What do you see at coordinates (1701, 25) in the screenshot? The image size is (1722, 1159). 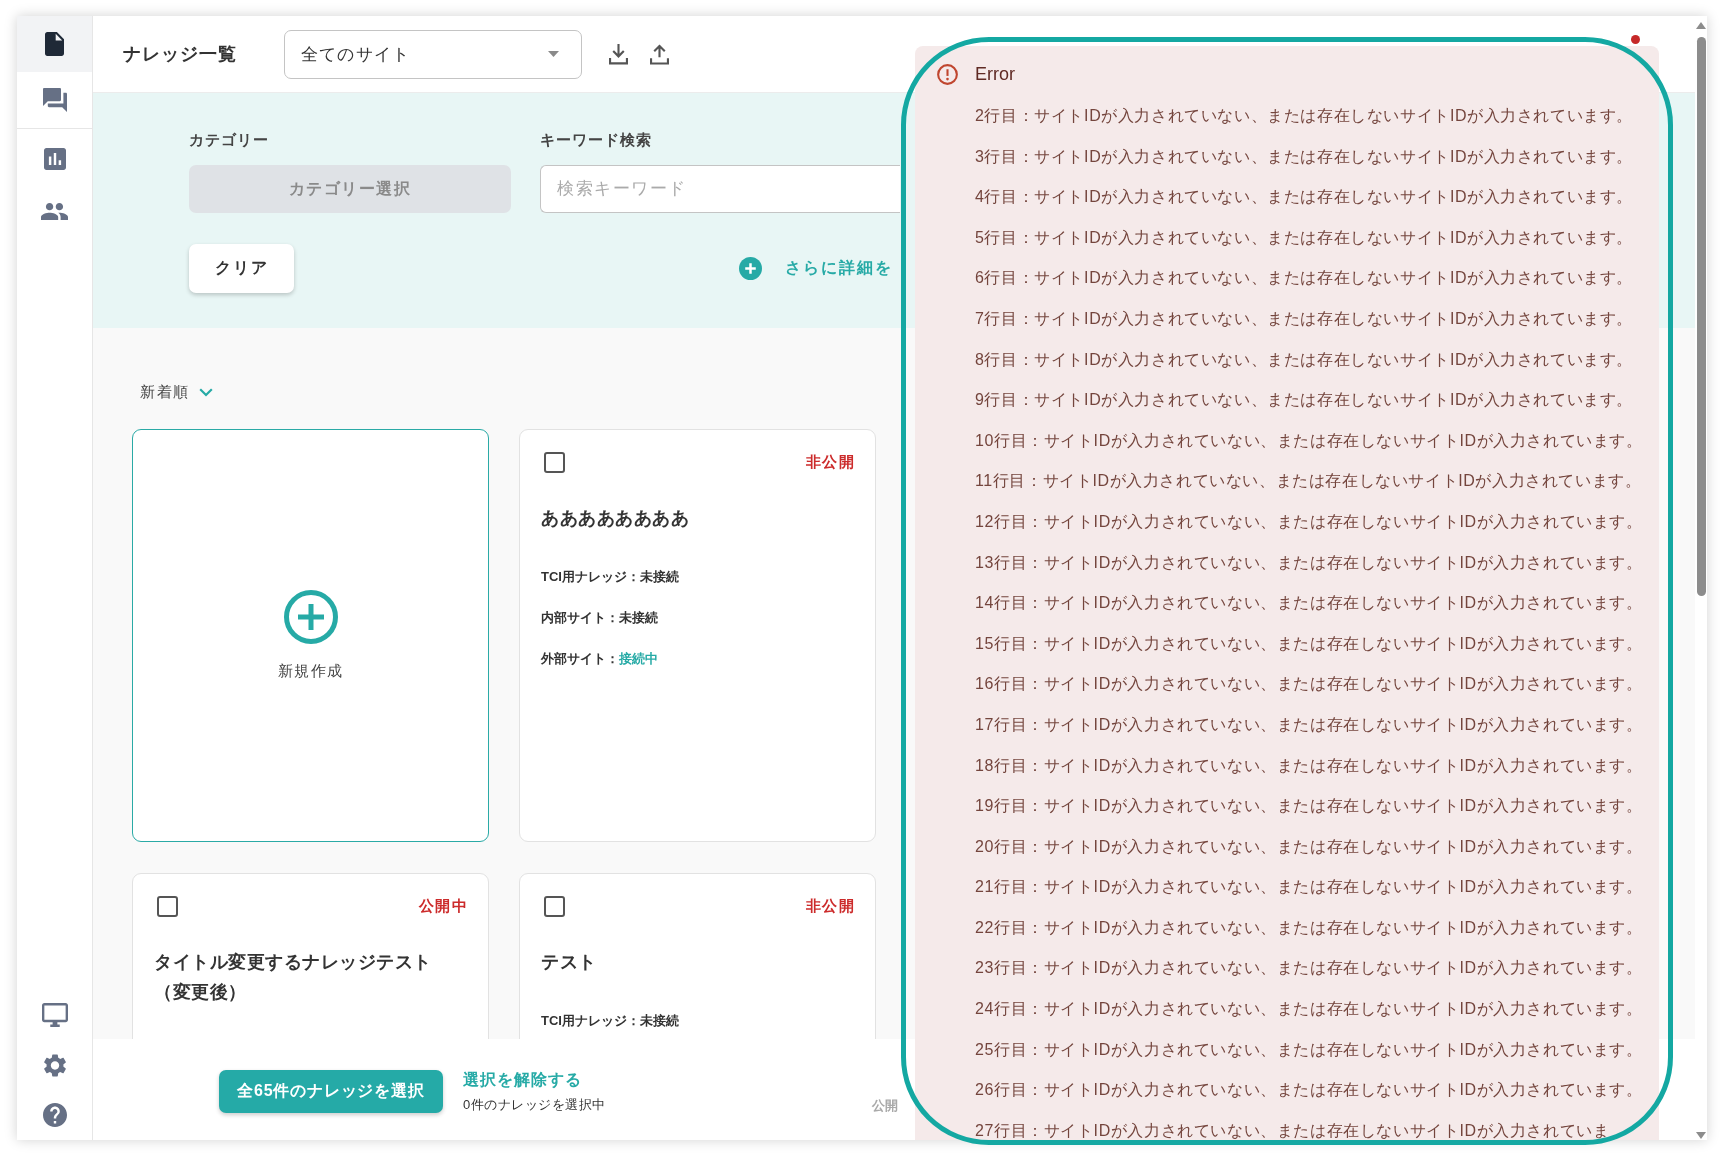 I see `up-arrow-icon` at bounding box center [1701, 25].